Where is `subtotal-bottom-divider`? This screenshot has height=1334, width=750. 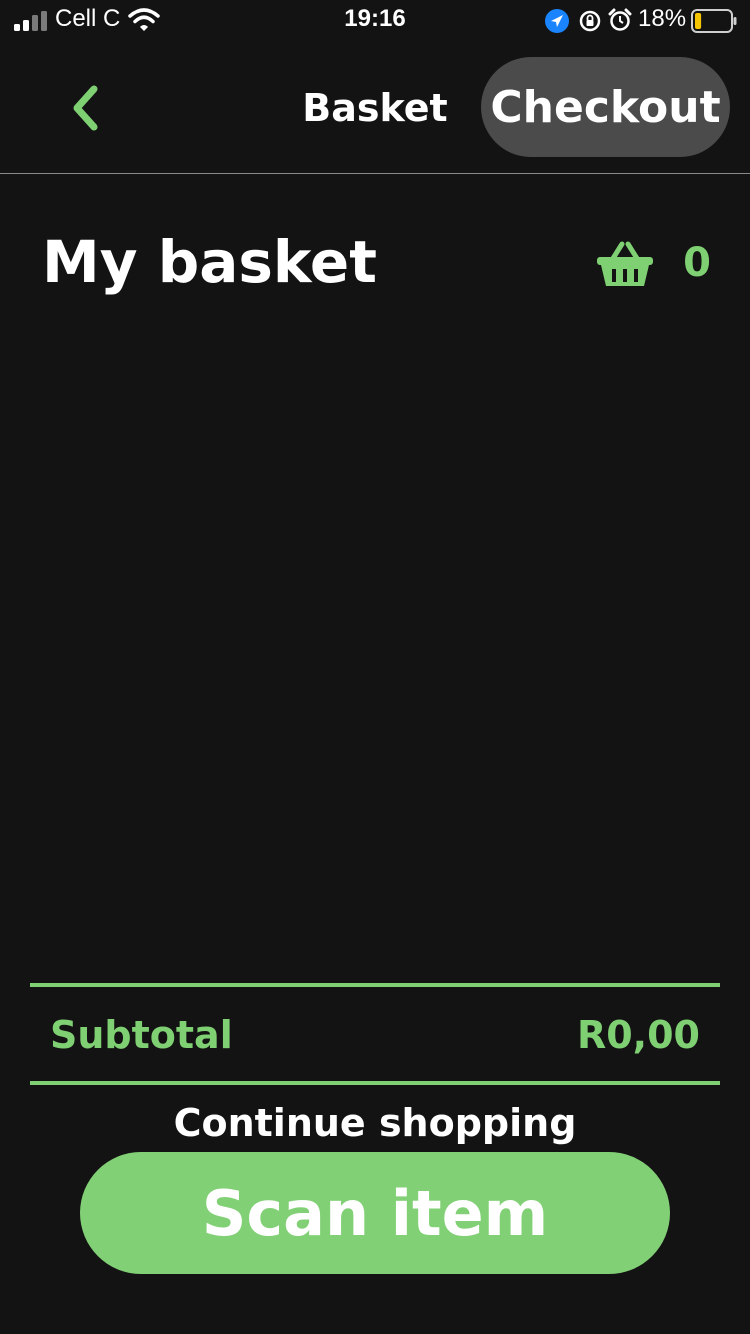 subtotal-bottom-divider is located at coordinates (375, 1083).